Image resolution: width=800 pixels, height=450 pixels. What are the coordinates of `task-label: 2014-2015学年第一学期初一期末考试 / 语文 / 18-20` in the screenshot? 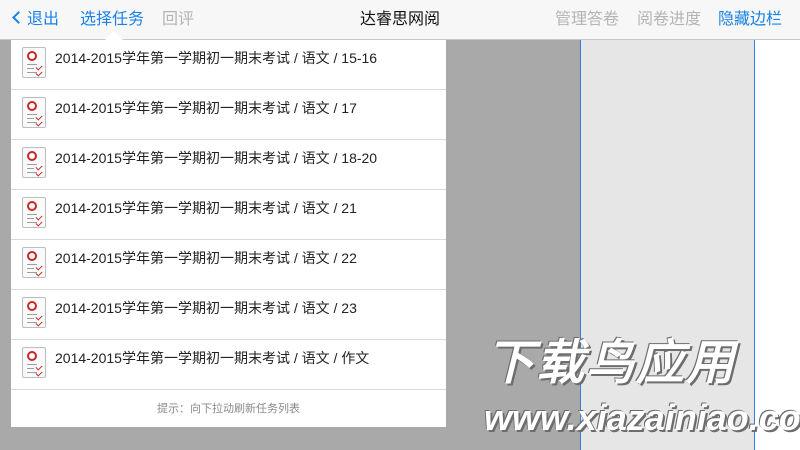 It's located at (216, 158).